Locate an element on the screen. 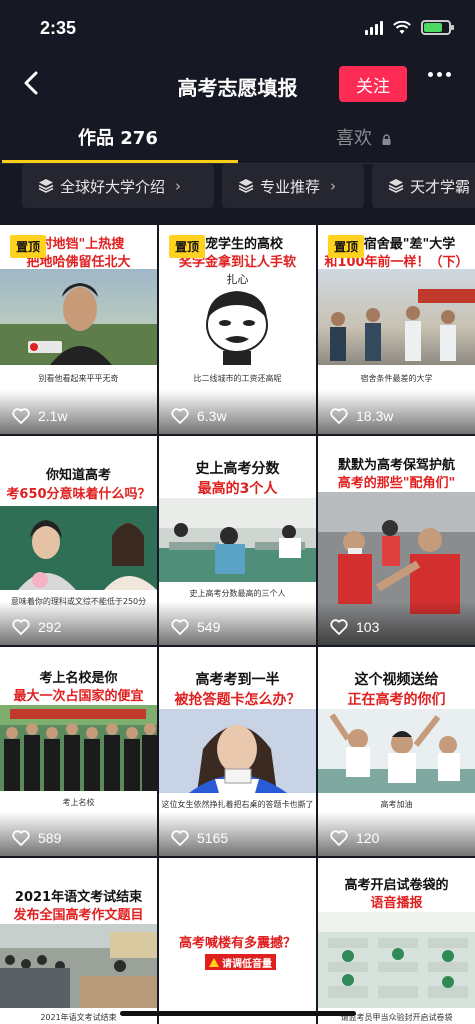  tab-works: 作品 276 is located at coordinates (118, 137).